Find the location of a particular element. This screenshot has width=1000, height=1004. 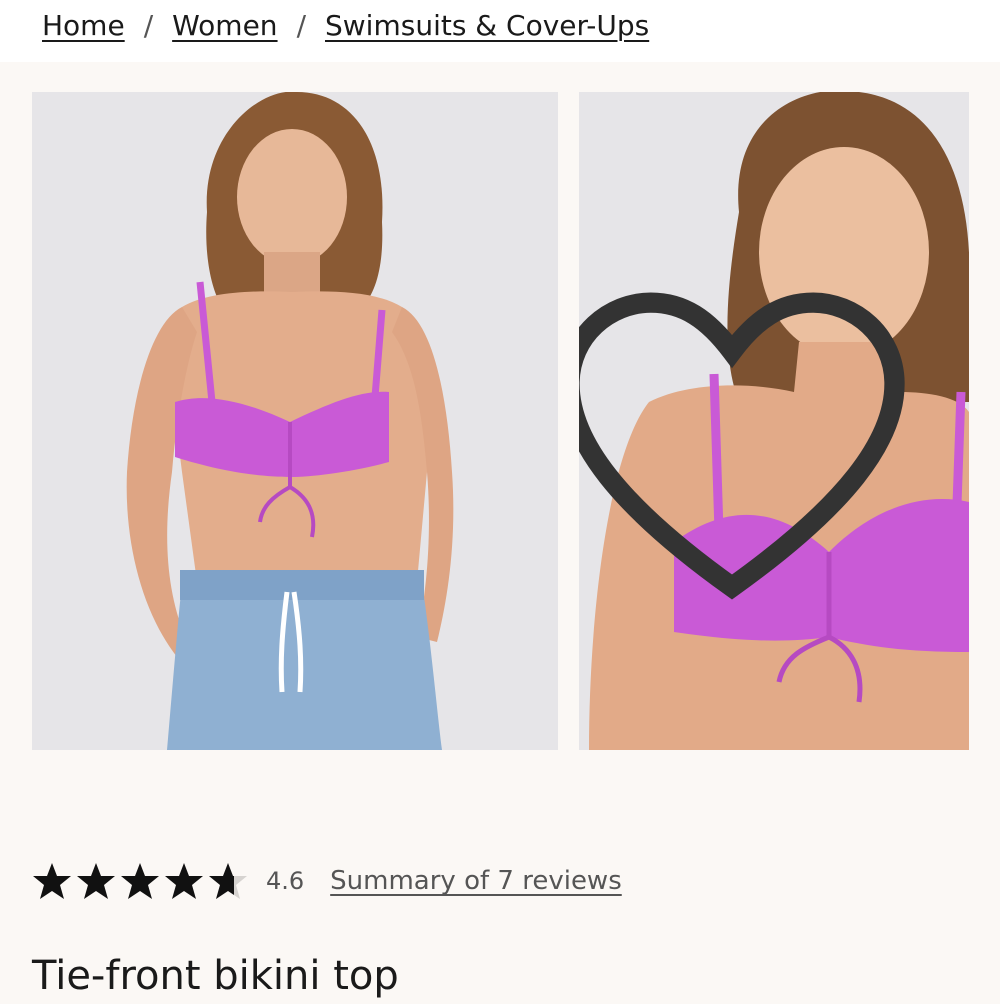

rating-summary: 4.6 Summary of 7 reviews is located at coordinates (327, 881).